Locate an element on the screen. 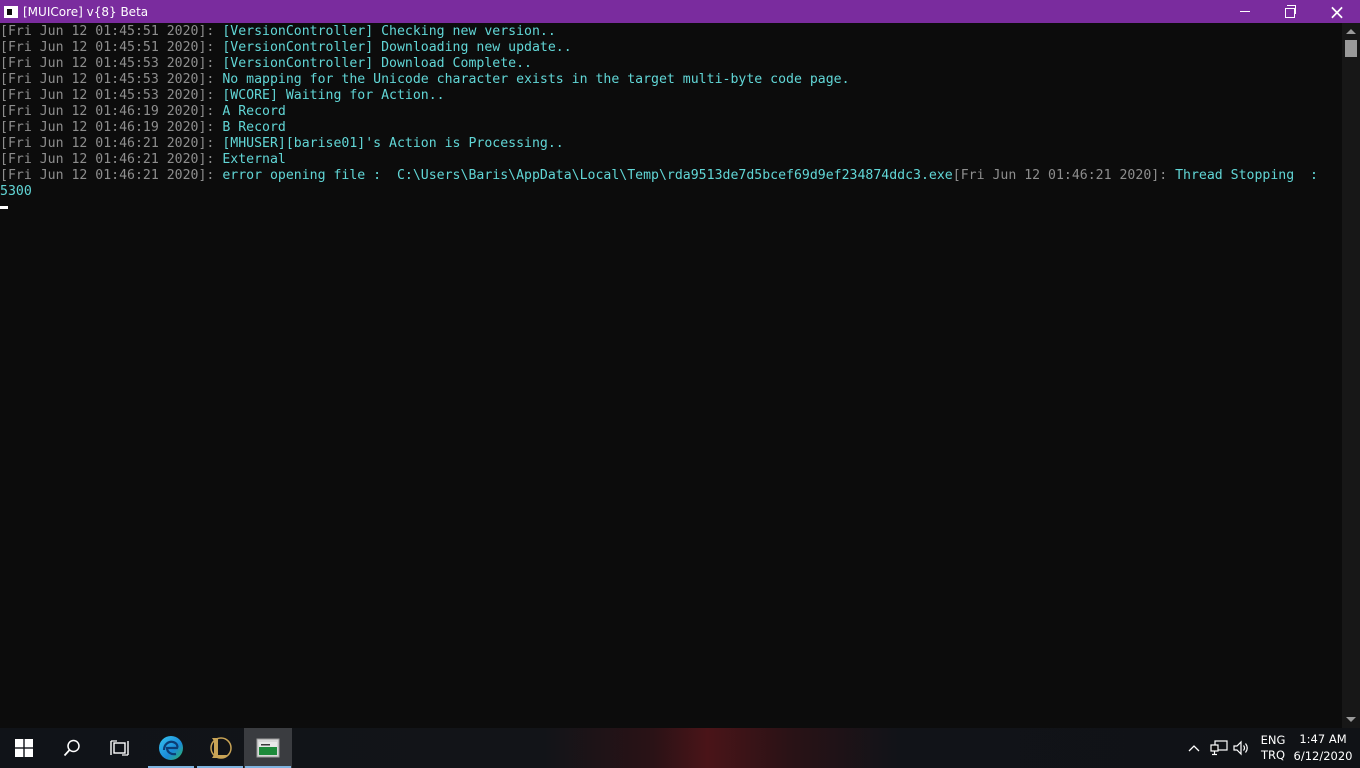 Image resolution: width=1360 pixels, height=768 pixels. start-button is located at coordinates (24, 748).